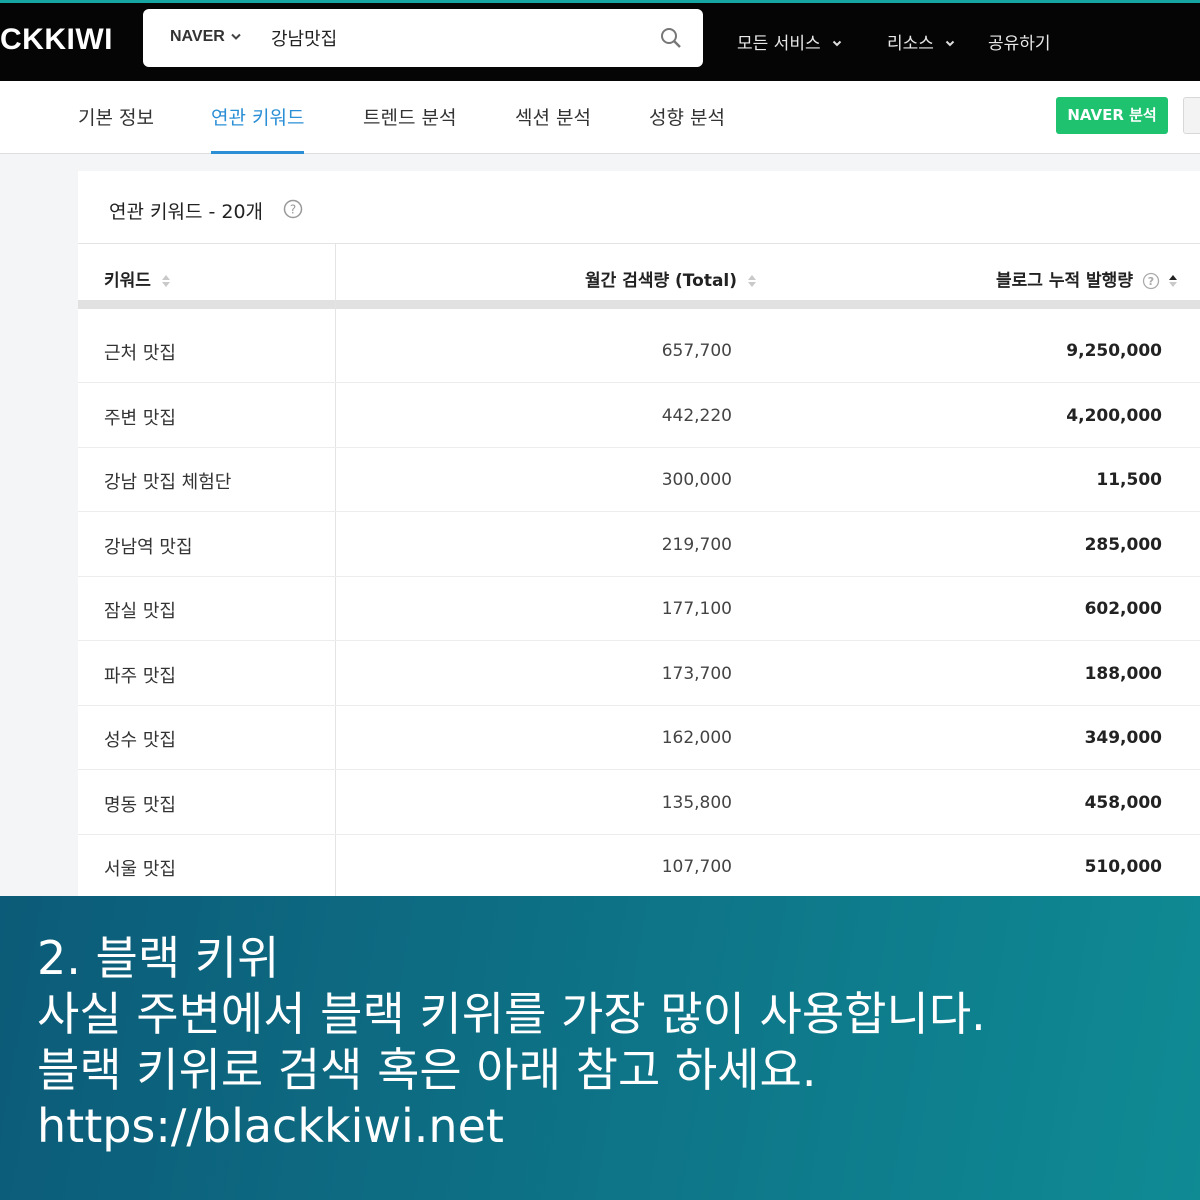  What do you see at coordinates (1123, 674) in the screenshot?
I see `blog-count-cell: 188,000` at bounding box center [1123, 674].